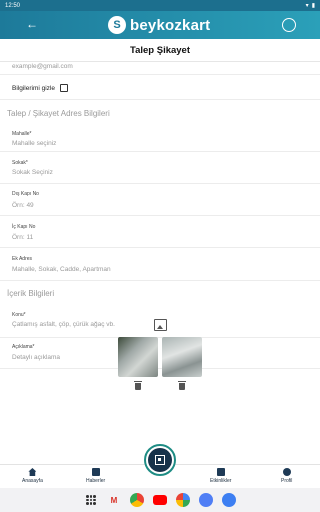 The height and width of the screenshot is (512, 320). I want to click on youtube-icon, so click(160, 500).